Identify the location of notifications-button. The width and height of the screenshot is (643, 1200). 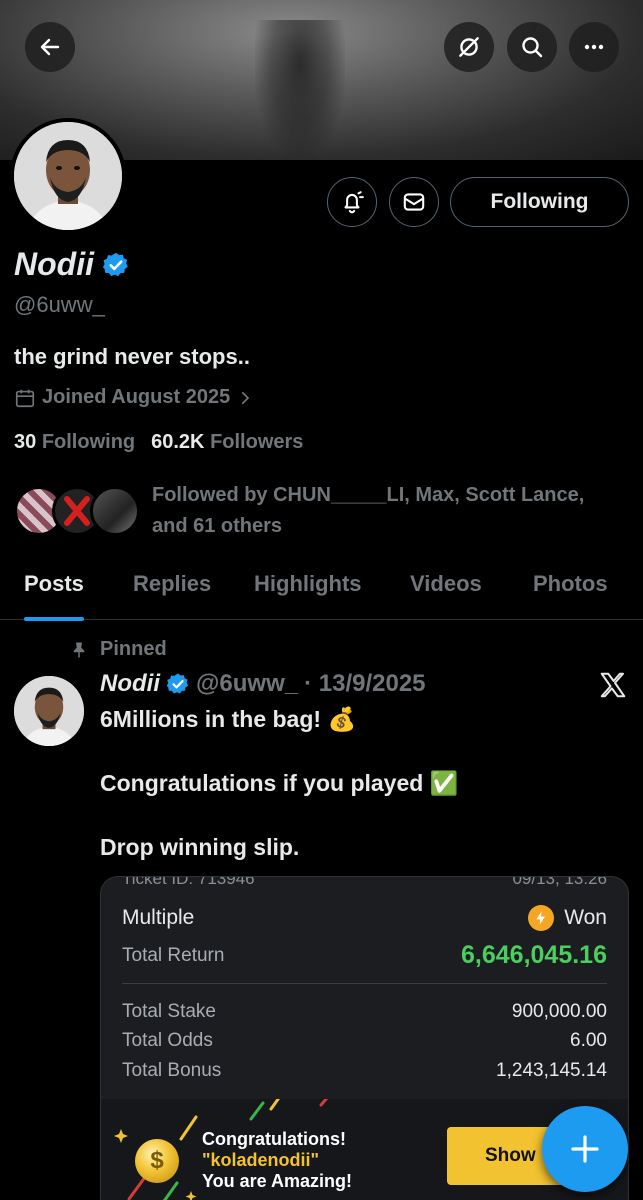
(352, 202).